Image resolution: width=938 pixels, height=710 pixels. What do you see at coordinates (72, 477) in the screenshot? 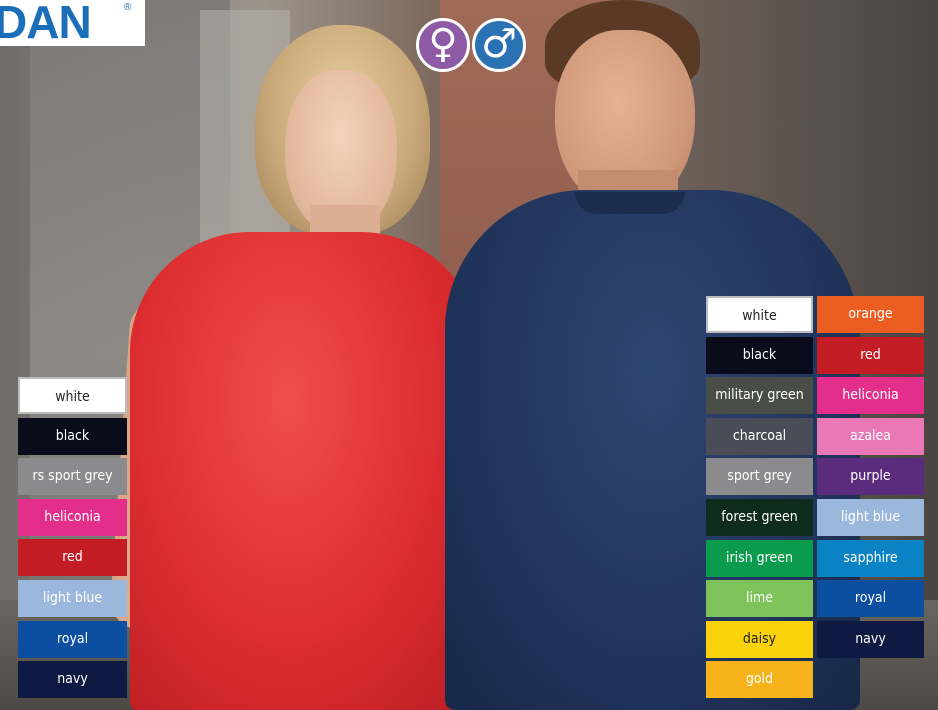
I see `color-swatch-rs-sport-grey: rs sport grey` at bounding box center [72, 477].